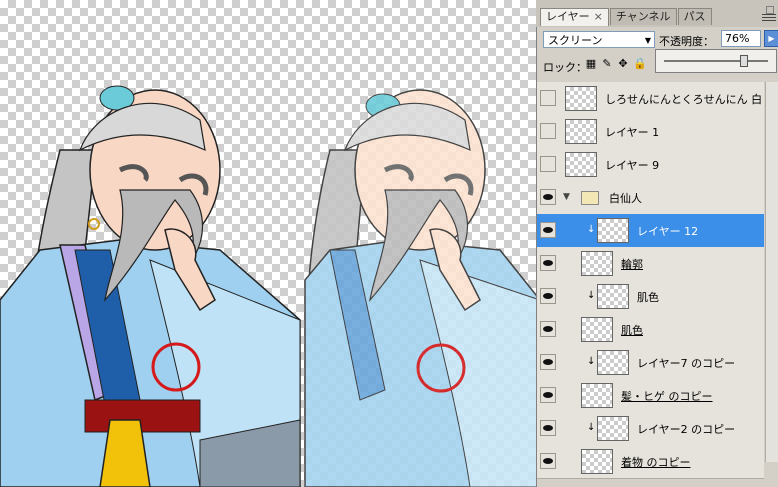 This screenshot has width=778, height=487. What do you see at coordinates (623, 64) in the screenshot?
I see `lock-move-icon: ✥` at bounding box center [623, 64].